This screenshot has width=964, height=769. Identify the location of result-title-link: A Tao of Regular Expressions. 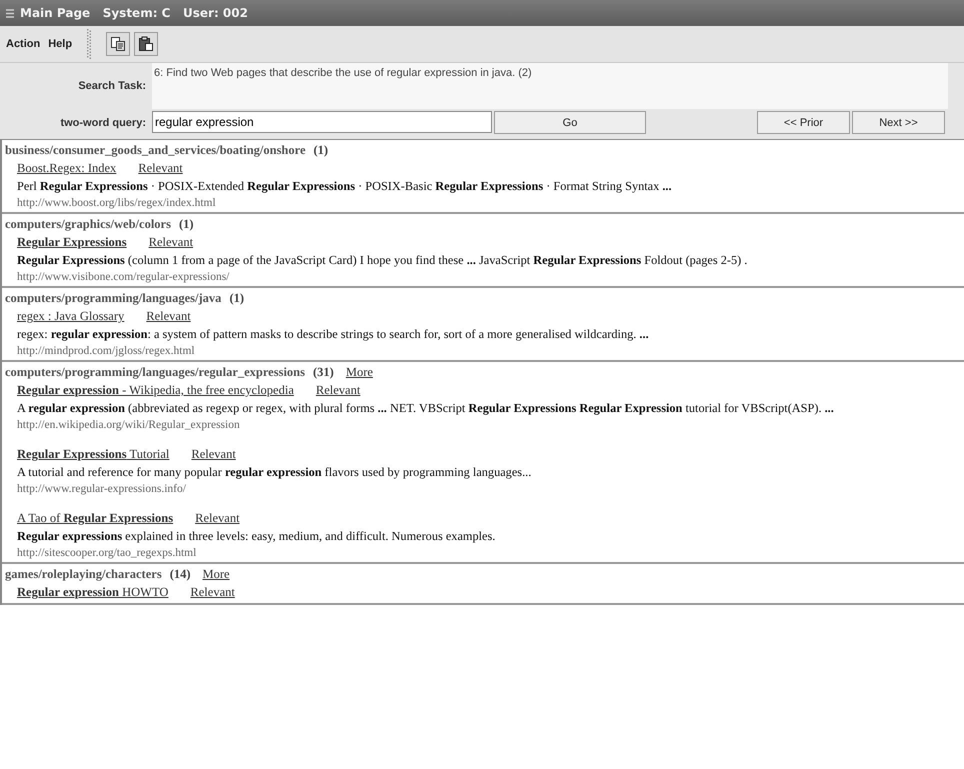
(95, 518).